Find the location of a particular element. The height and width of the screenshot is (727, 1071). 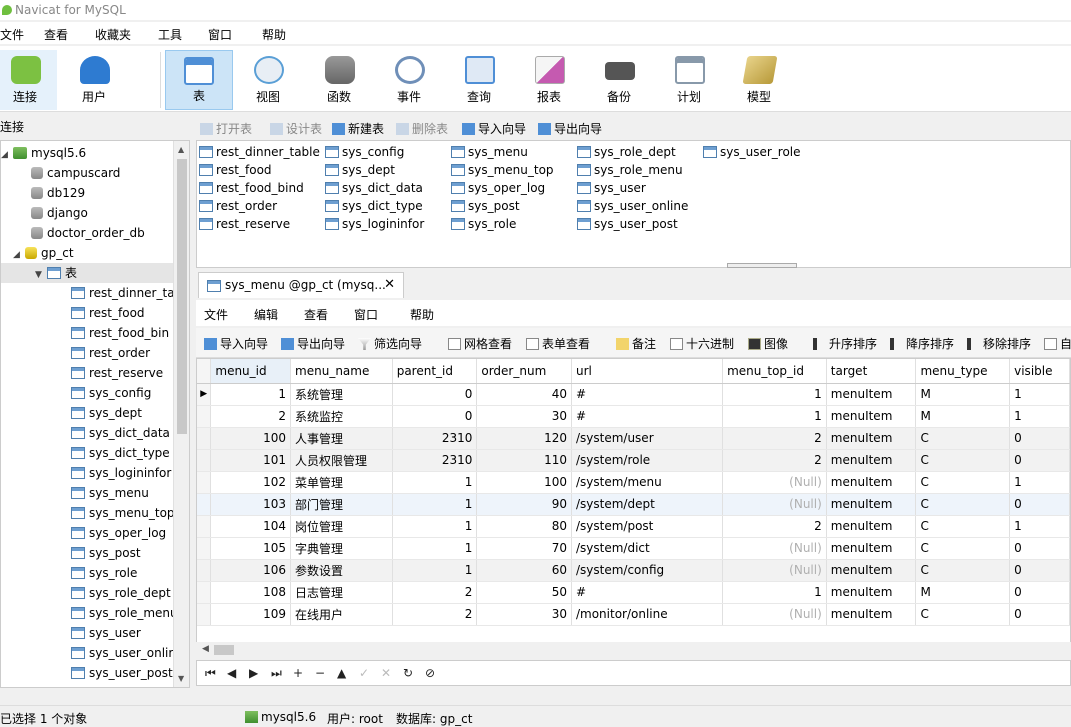

cell-menu-id: 101 is located at coordinates (251, 460).